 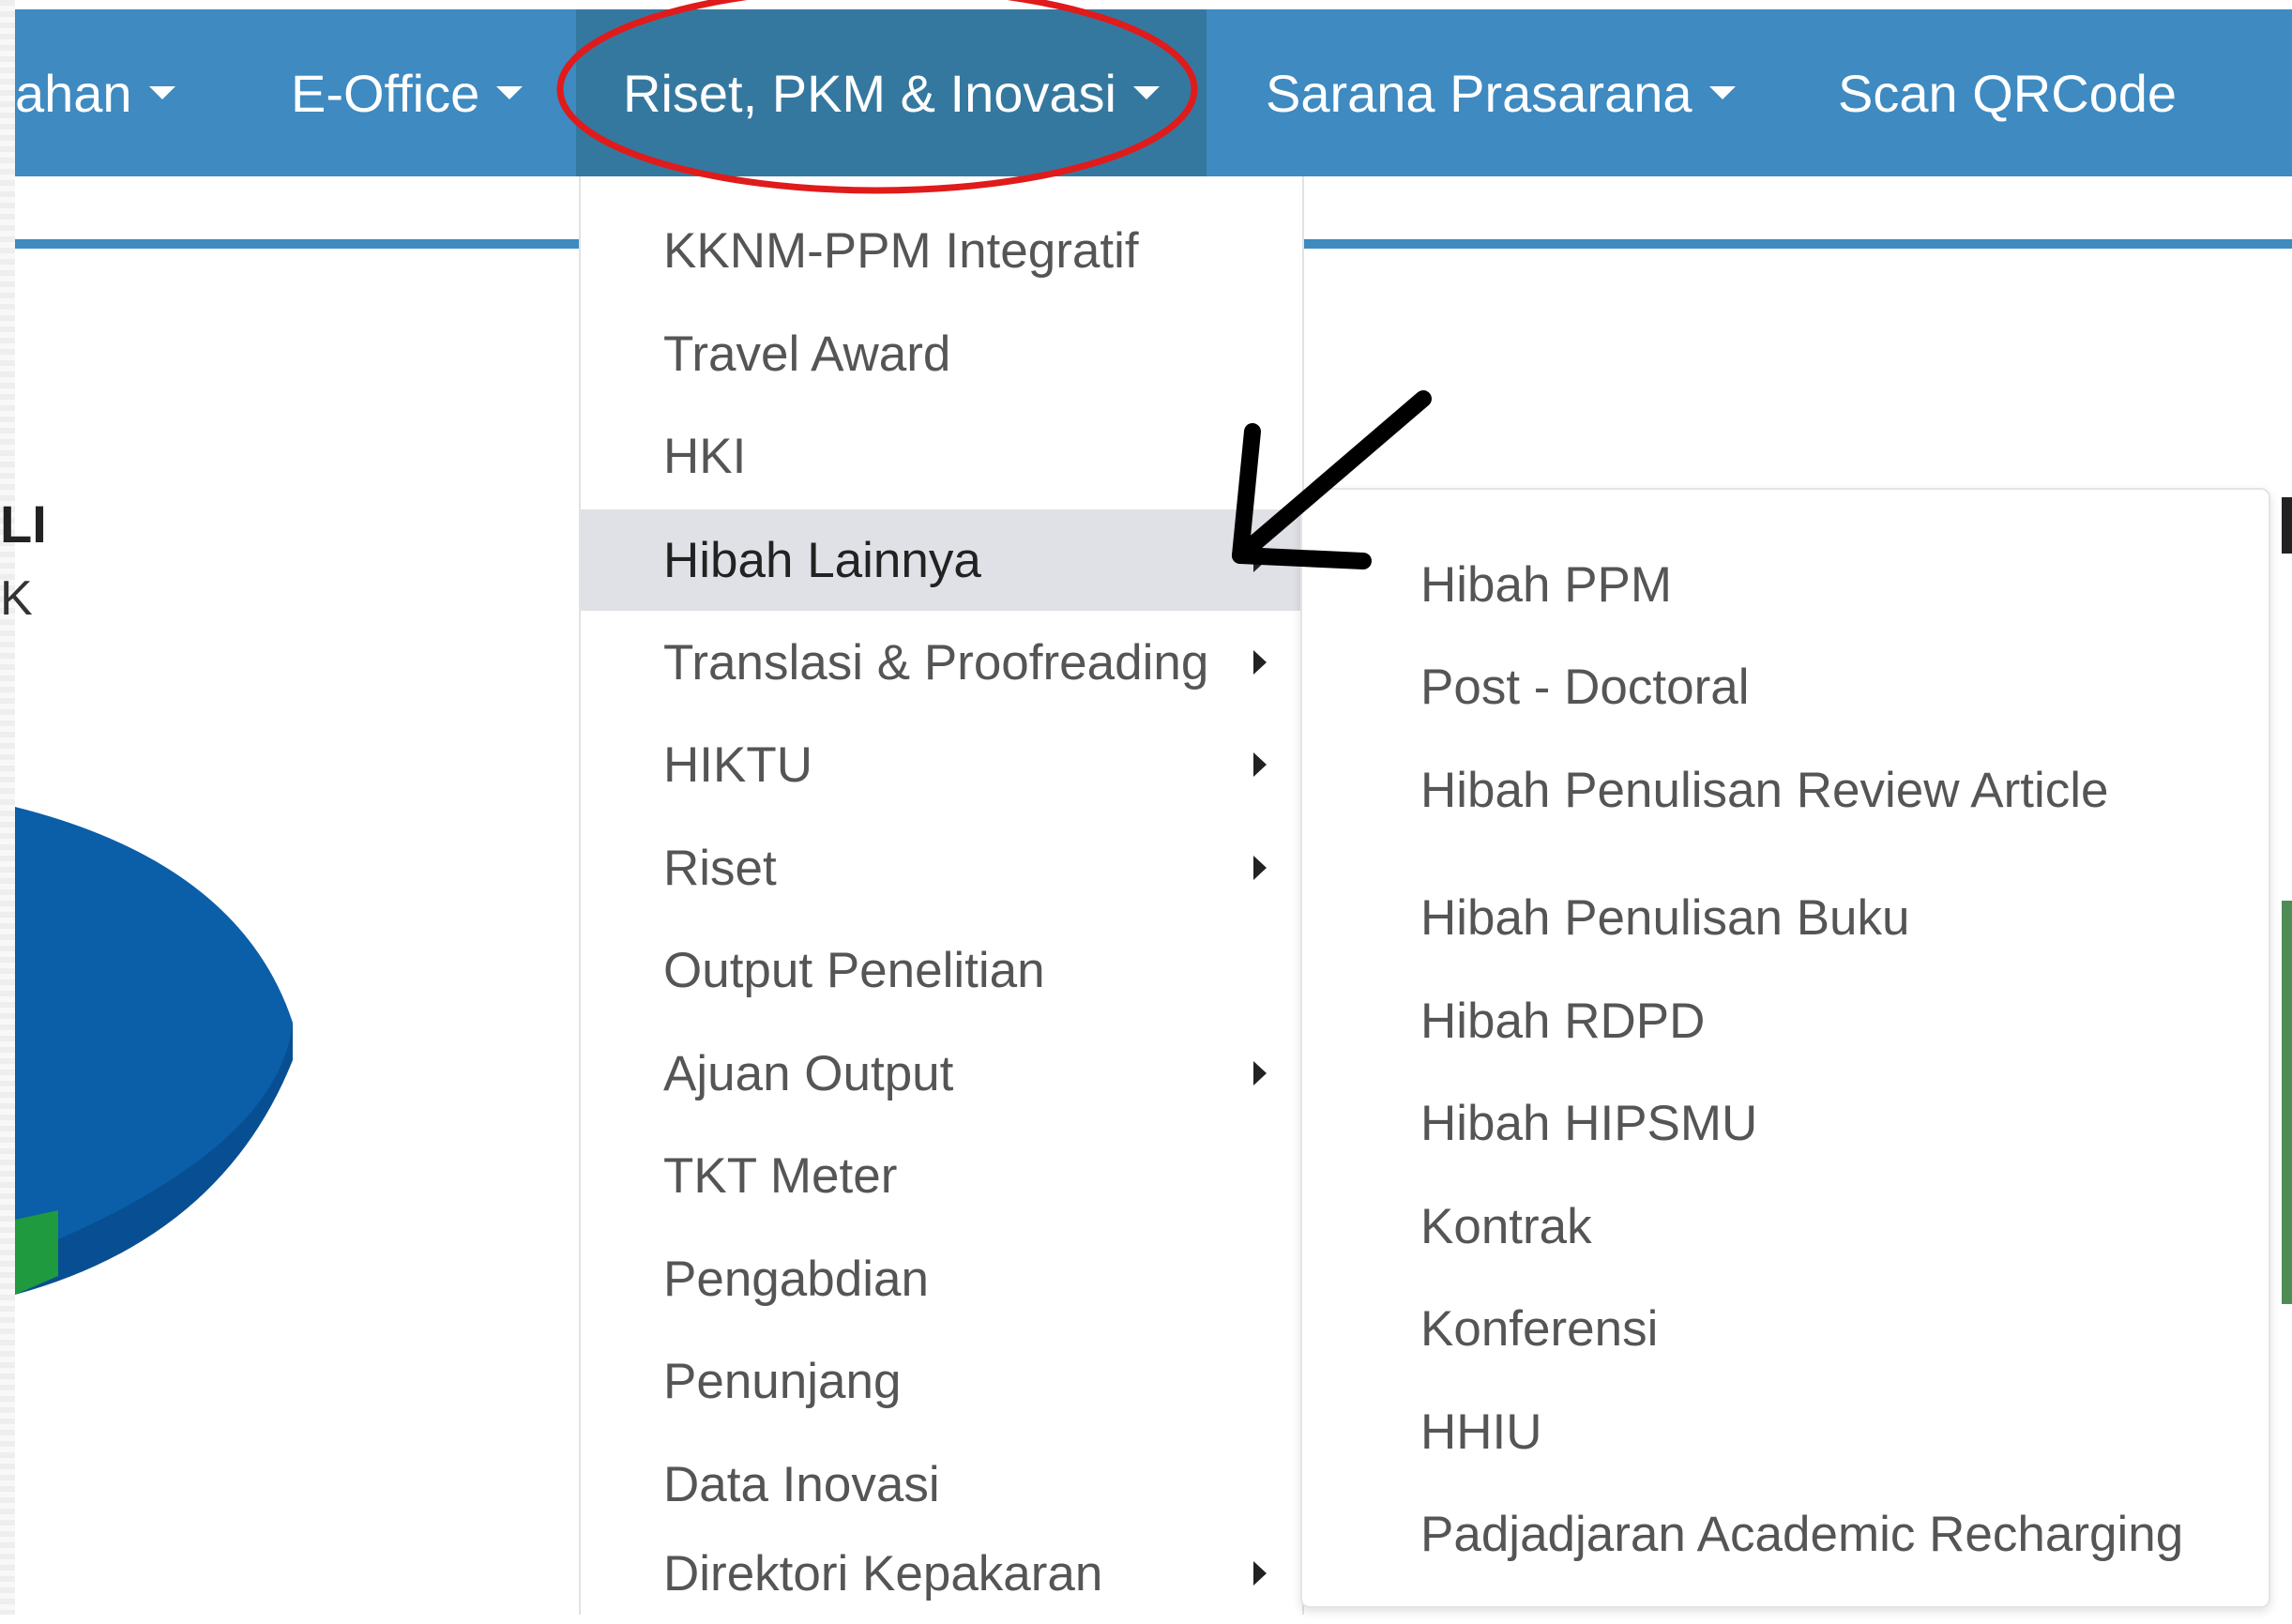 I want to click on pie-chart-fragment, so click(x=155, y=1053).